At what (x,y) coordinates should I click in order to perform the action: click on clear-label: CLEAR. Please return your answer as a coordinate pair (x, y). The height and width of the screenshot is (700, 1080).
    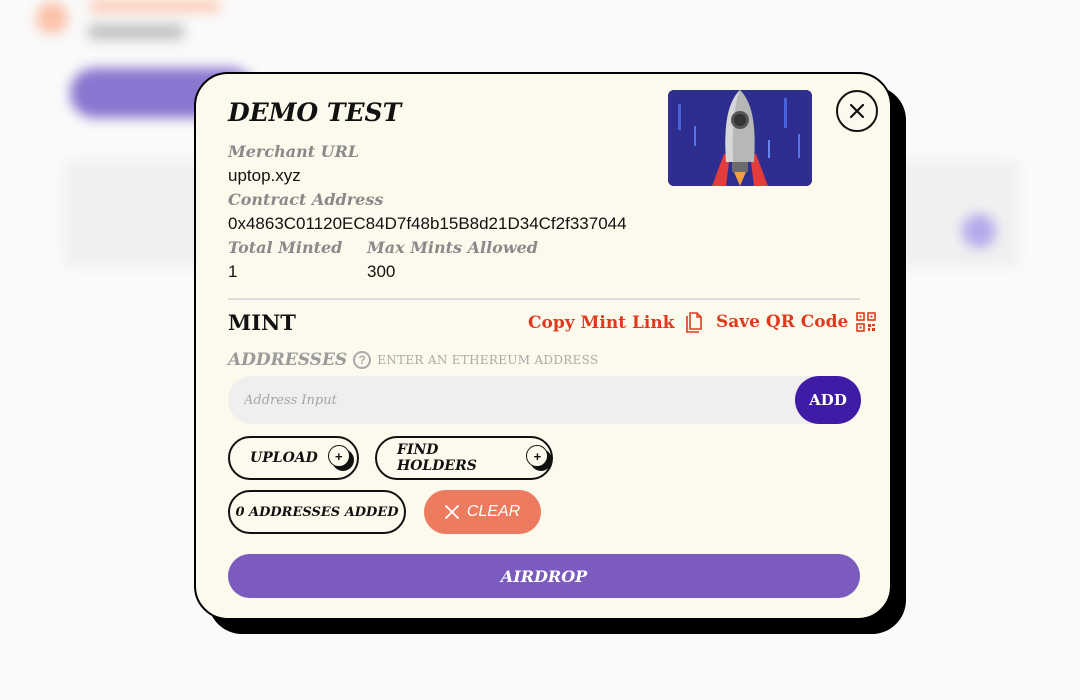
    Looking at the image, I should click on (493, 511).